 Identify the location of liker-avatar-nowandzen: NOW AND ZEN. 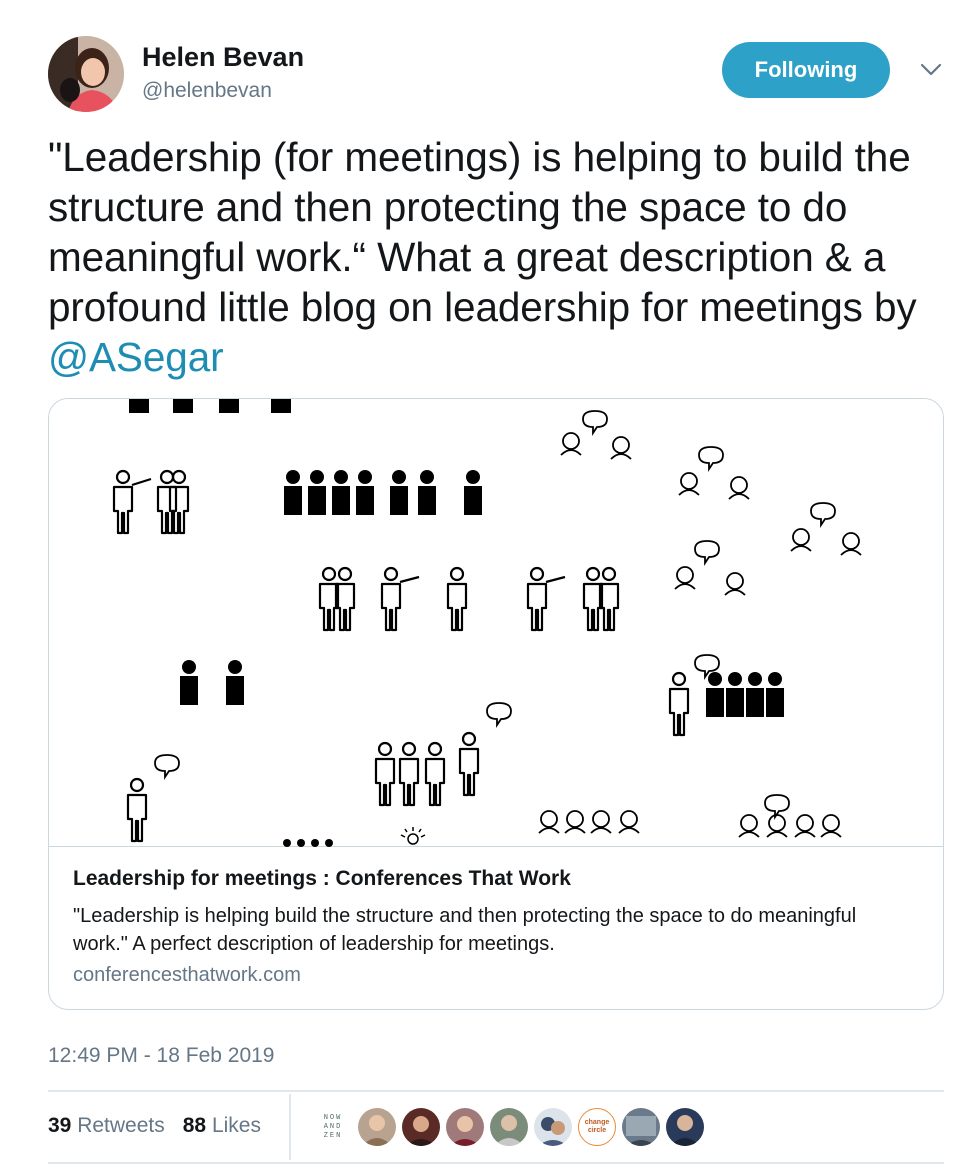
(333, 1127).